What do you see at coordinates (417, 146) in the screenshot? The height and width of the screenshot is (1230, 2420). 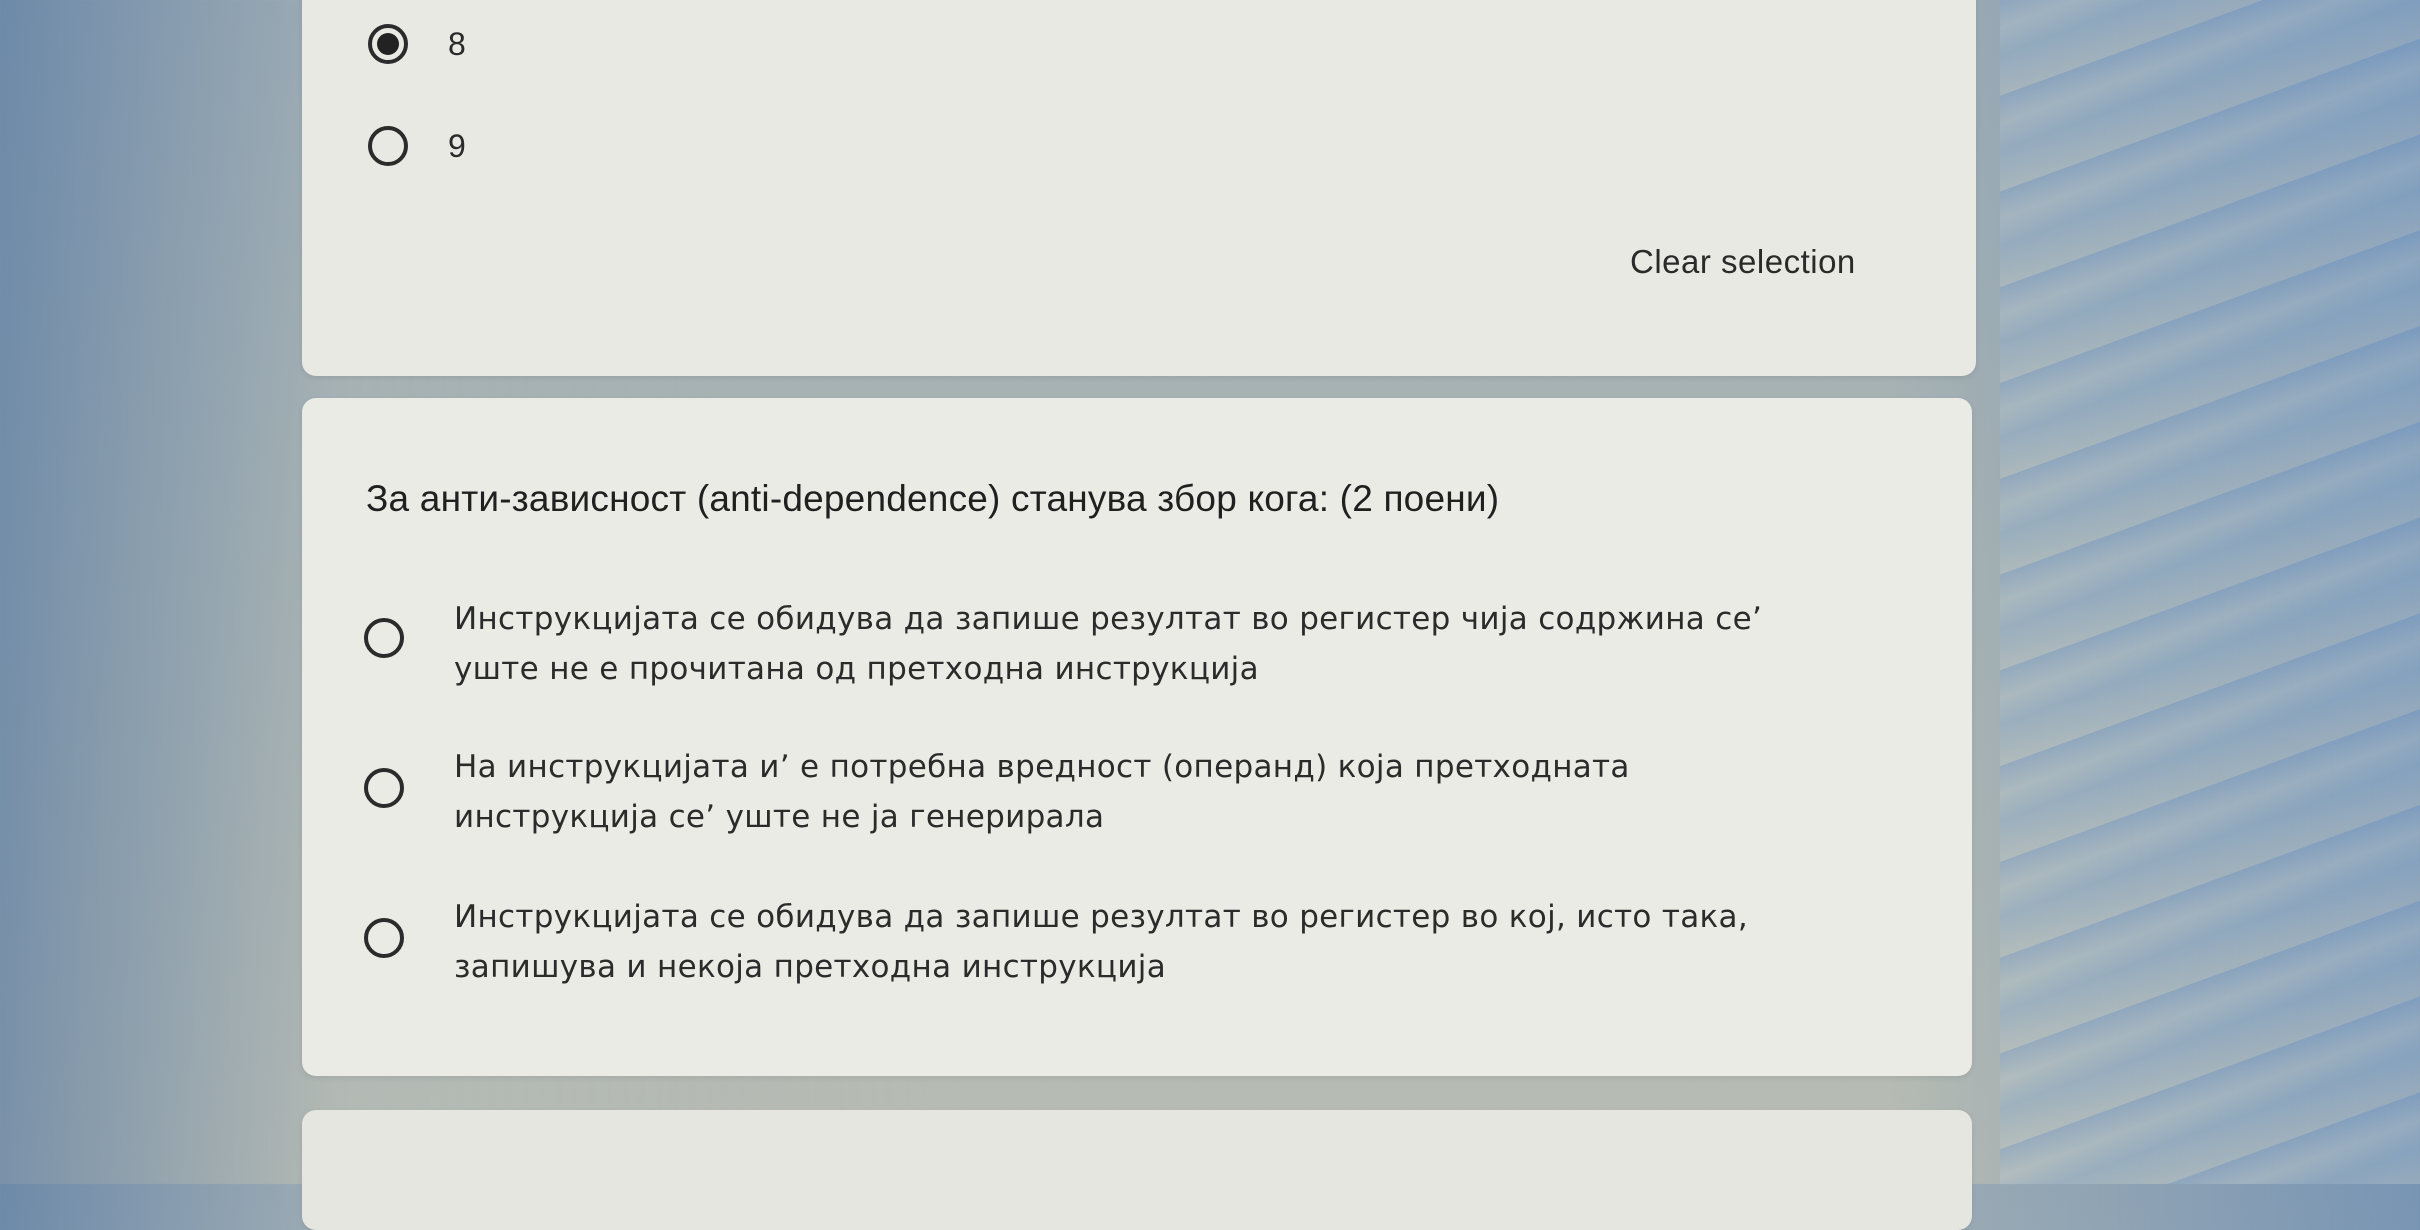 I see `option-9: 9` at bounding box center [417, 146].